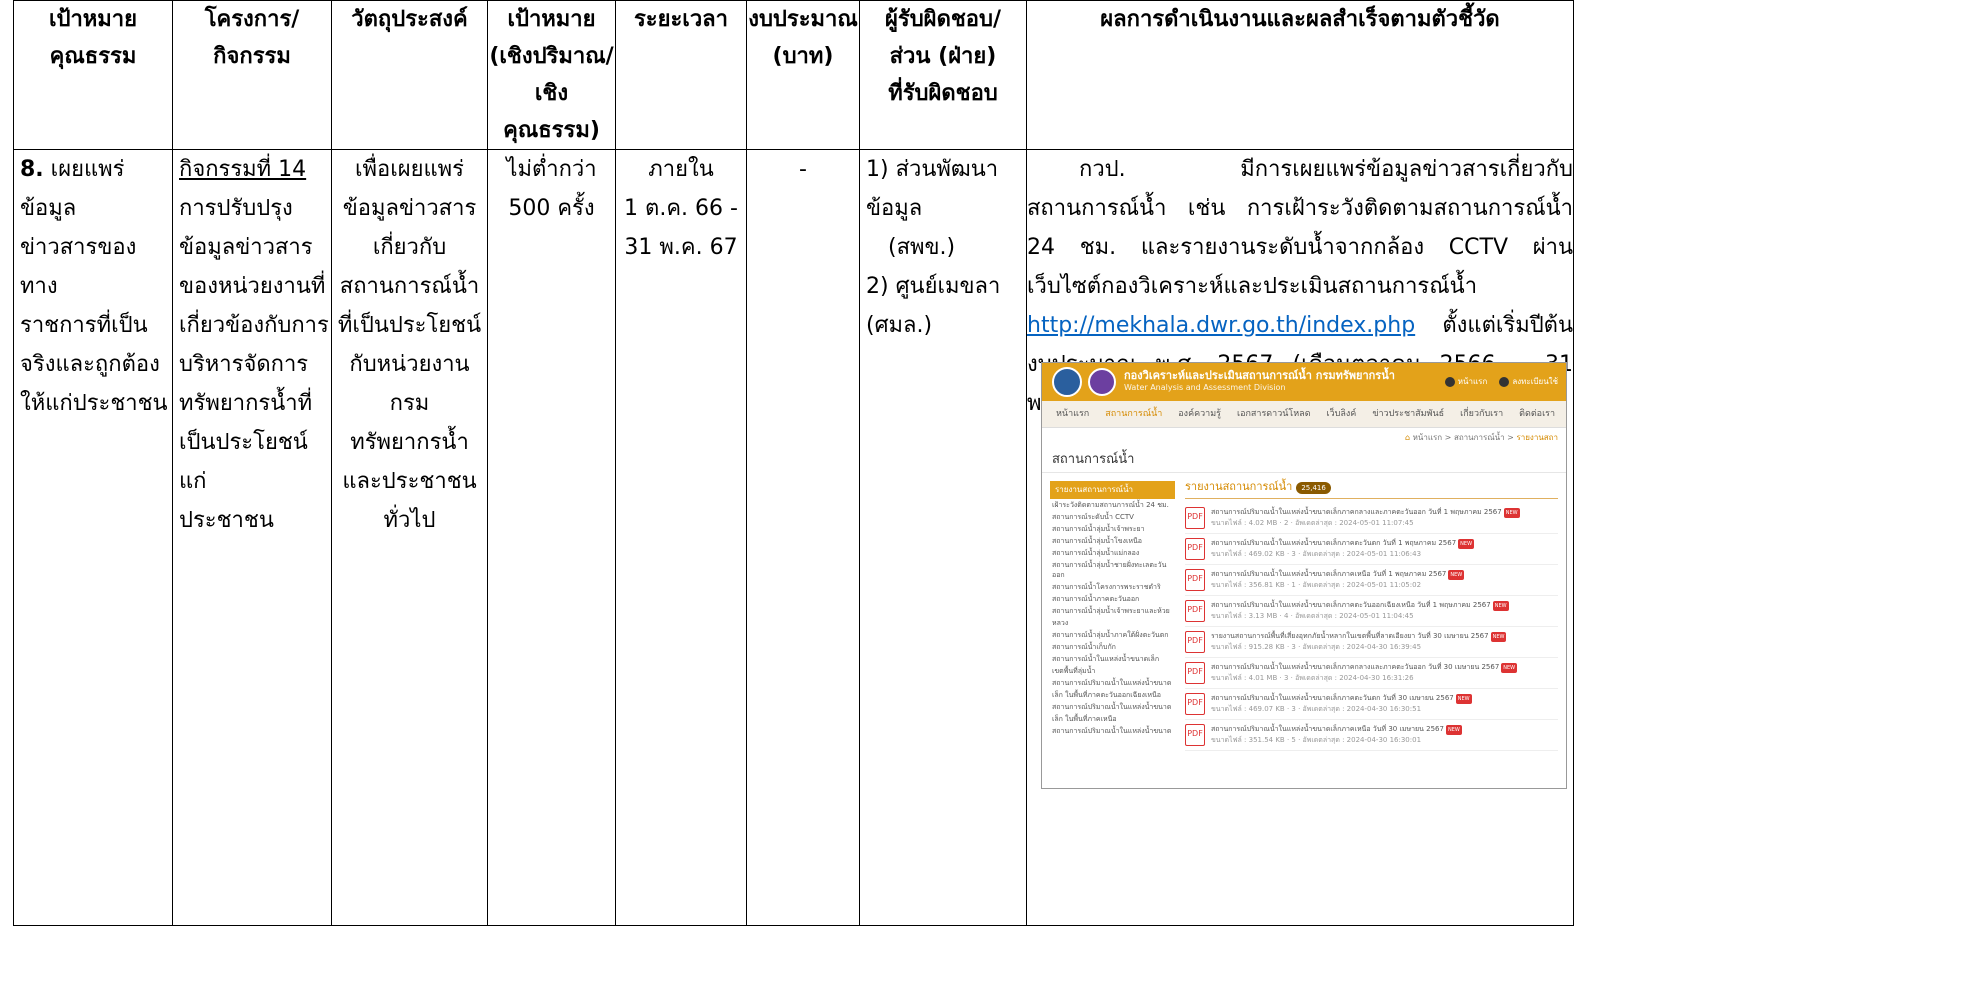 This screenshot has width=1982, height=992. What do you see at coordinates (1199, 414) in the screenshot?
I see `nav-item: องค์ความรู้` at bounding box center [1199, 414].